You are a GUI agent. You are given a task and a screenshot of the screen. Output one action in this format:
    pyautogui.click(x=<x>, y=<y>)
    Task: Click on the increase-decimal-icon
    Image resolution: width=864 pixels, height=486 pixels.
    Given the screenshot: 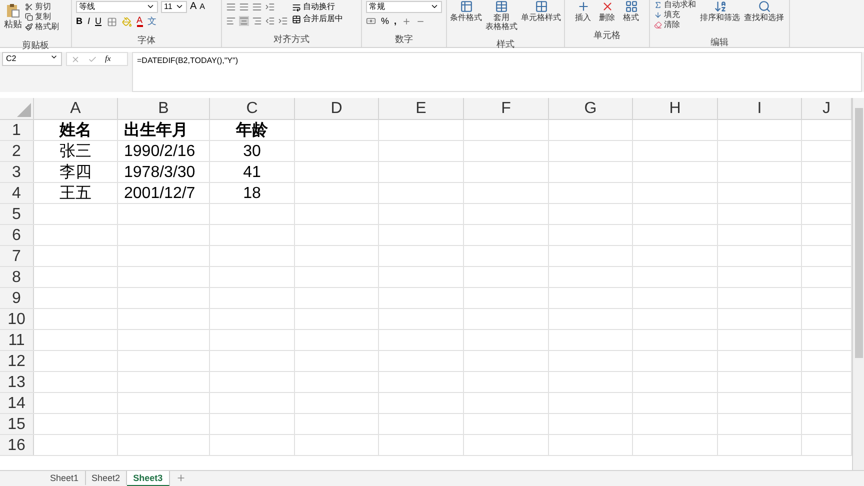 What is the action you would take?
    pyautogui.click(x=406, y=21)
    